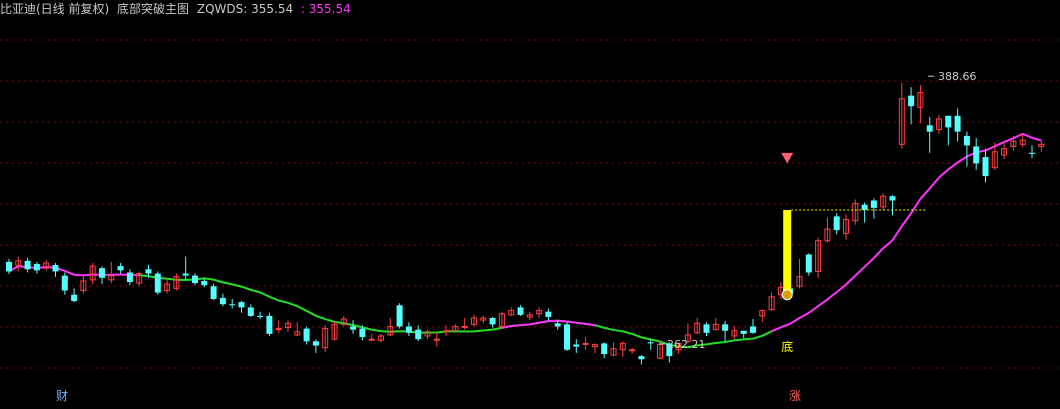 This screenshot has width=1060, height=409. Describe the element at coordinates (787, 158) in the screenshot. I see `diamond-icon` at that location.